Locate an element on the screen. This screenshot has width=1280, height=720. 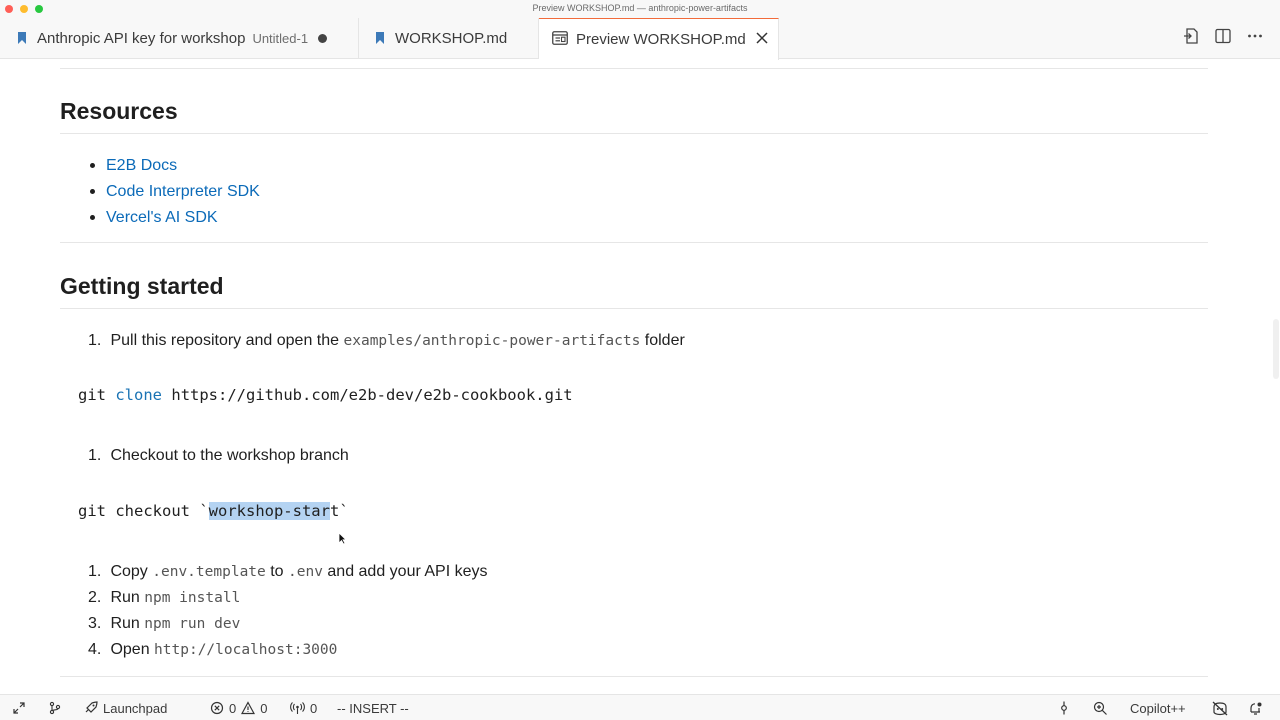
remote-indicator is located at coordinates (19, 707).